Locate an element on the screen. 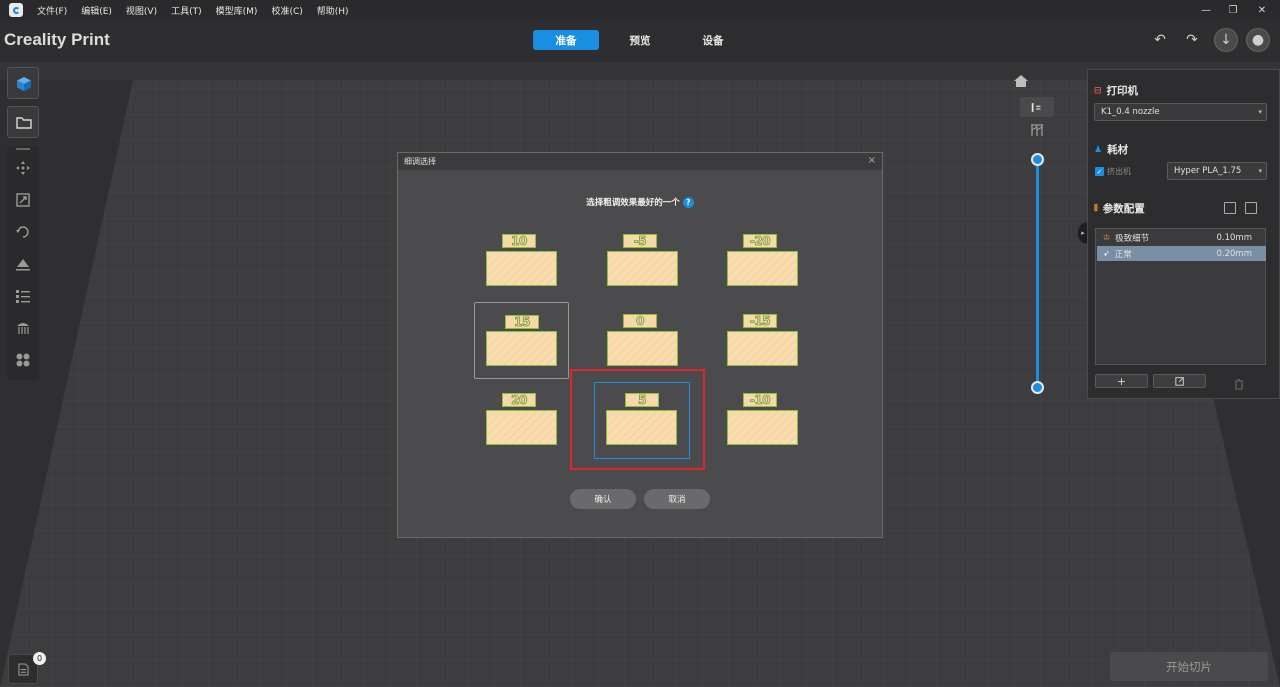 This screenshot has height=687, width=1280. rotate-icon is located at coordinates (22, 232).